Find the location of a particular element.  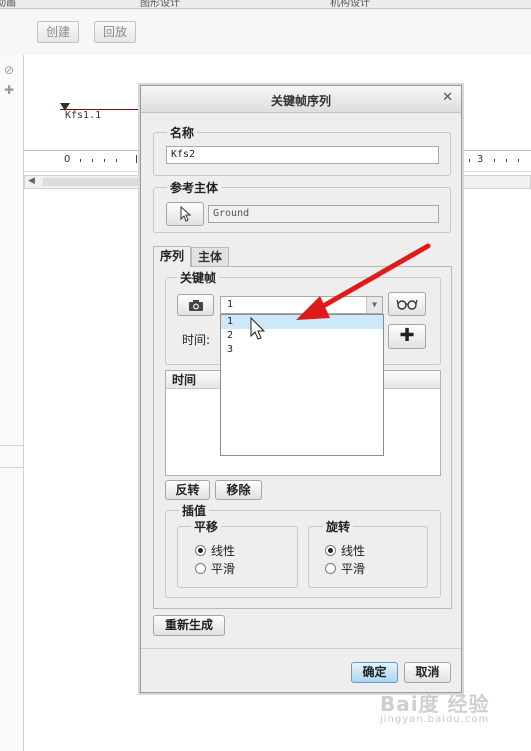

ok-button: 确定 is located at coordinates (374, 672).